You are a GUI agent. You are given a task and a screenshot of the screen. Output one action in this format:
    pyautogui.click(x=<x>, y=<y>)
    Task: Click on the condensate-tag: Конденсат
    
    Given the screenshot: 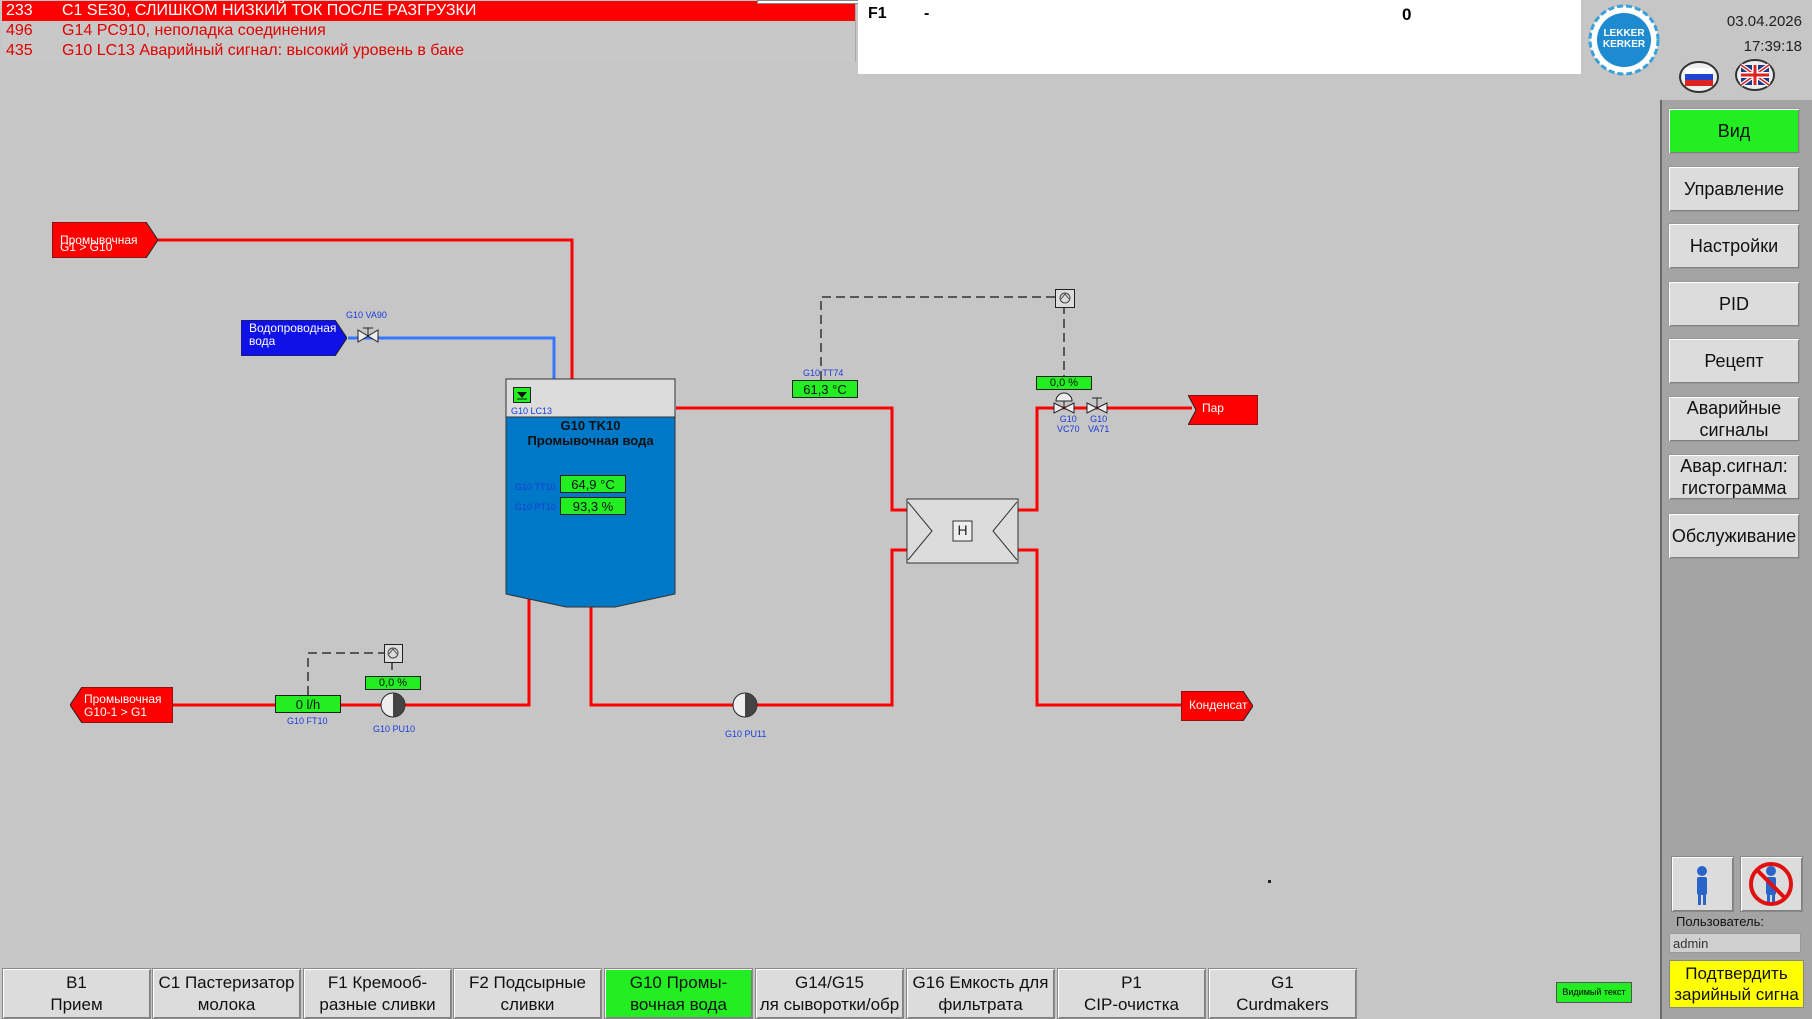 What is the action you would take?
    pyautogui.click(x=1217, y=706)
    